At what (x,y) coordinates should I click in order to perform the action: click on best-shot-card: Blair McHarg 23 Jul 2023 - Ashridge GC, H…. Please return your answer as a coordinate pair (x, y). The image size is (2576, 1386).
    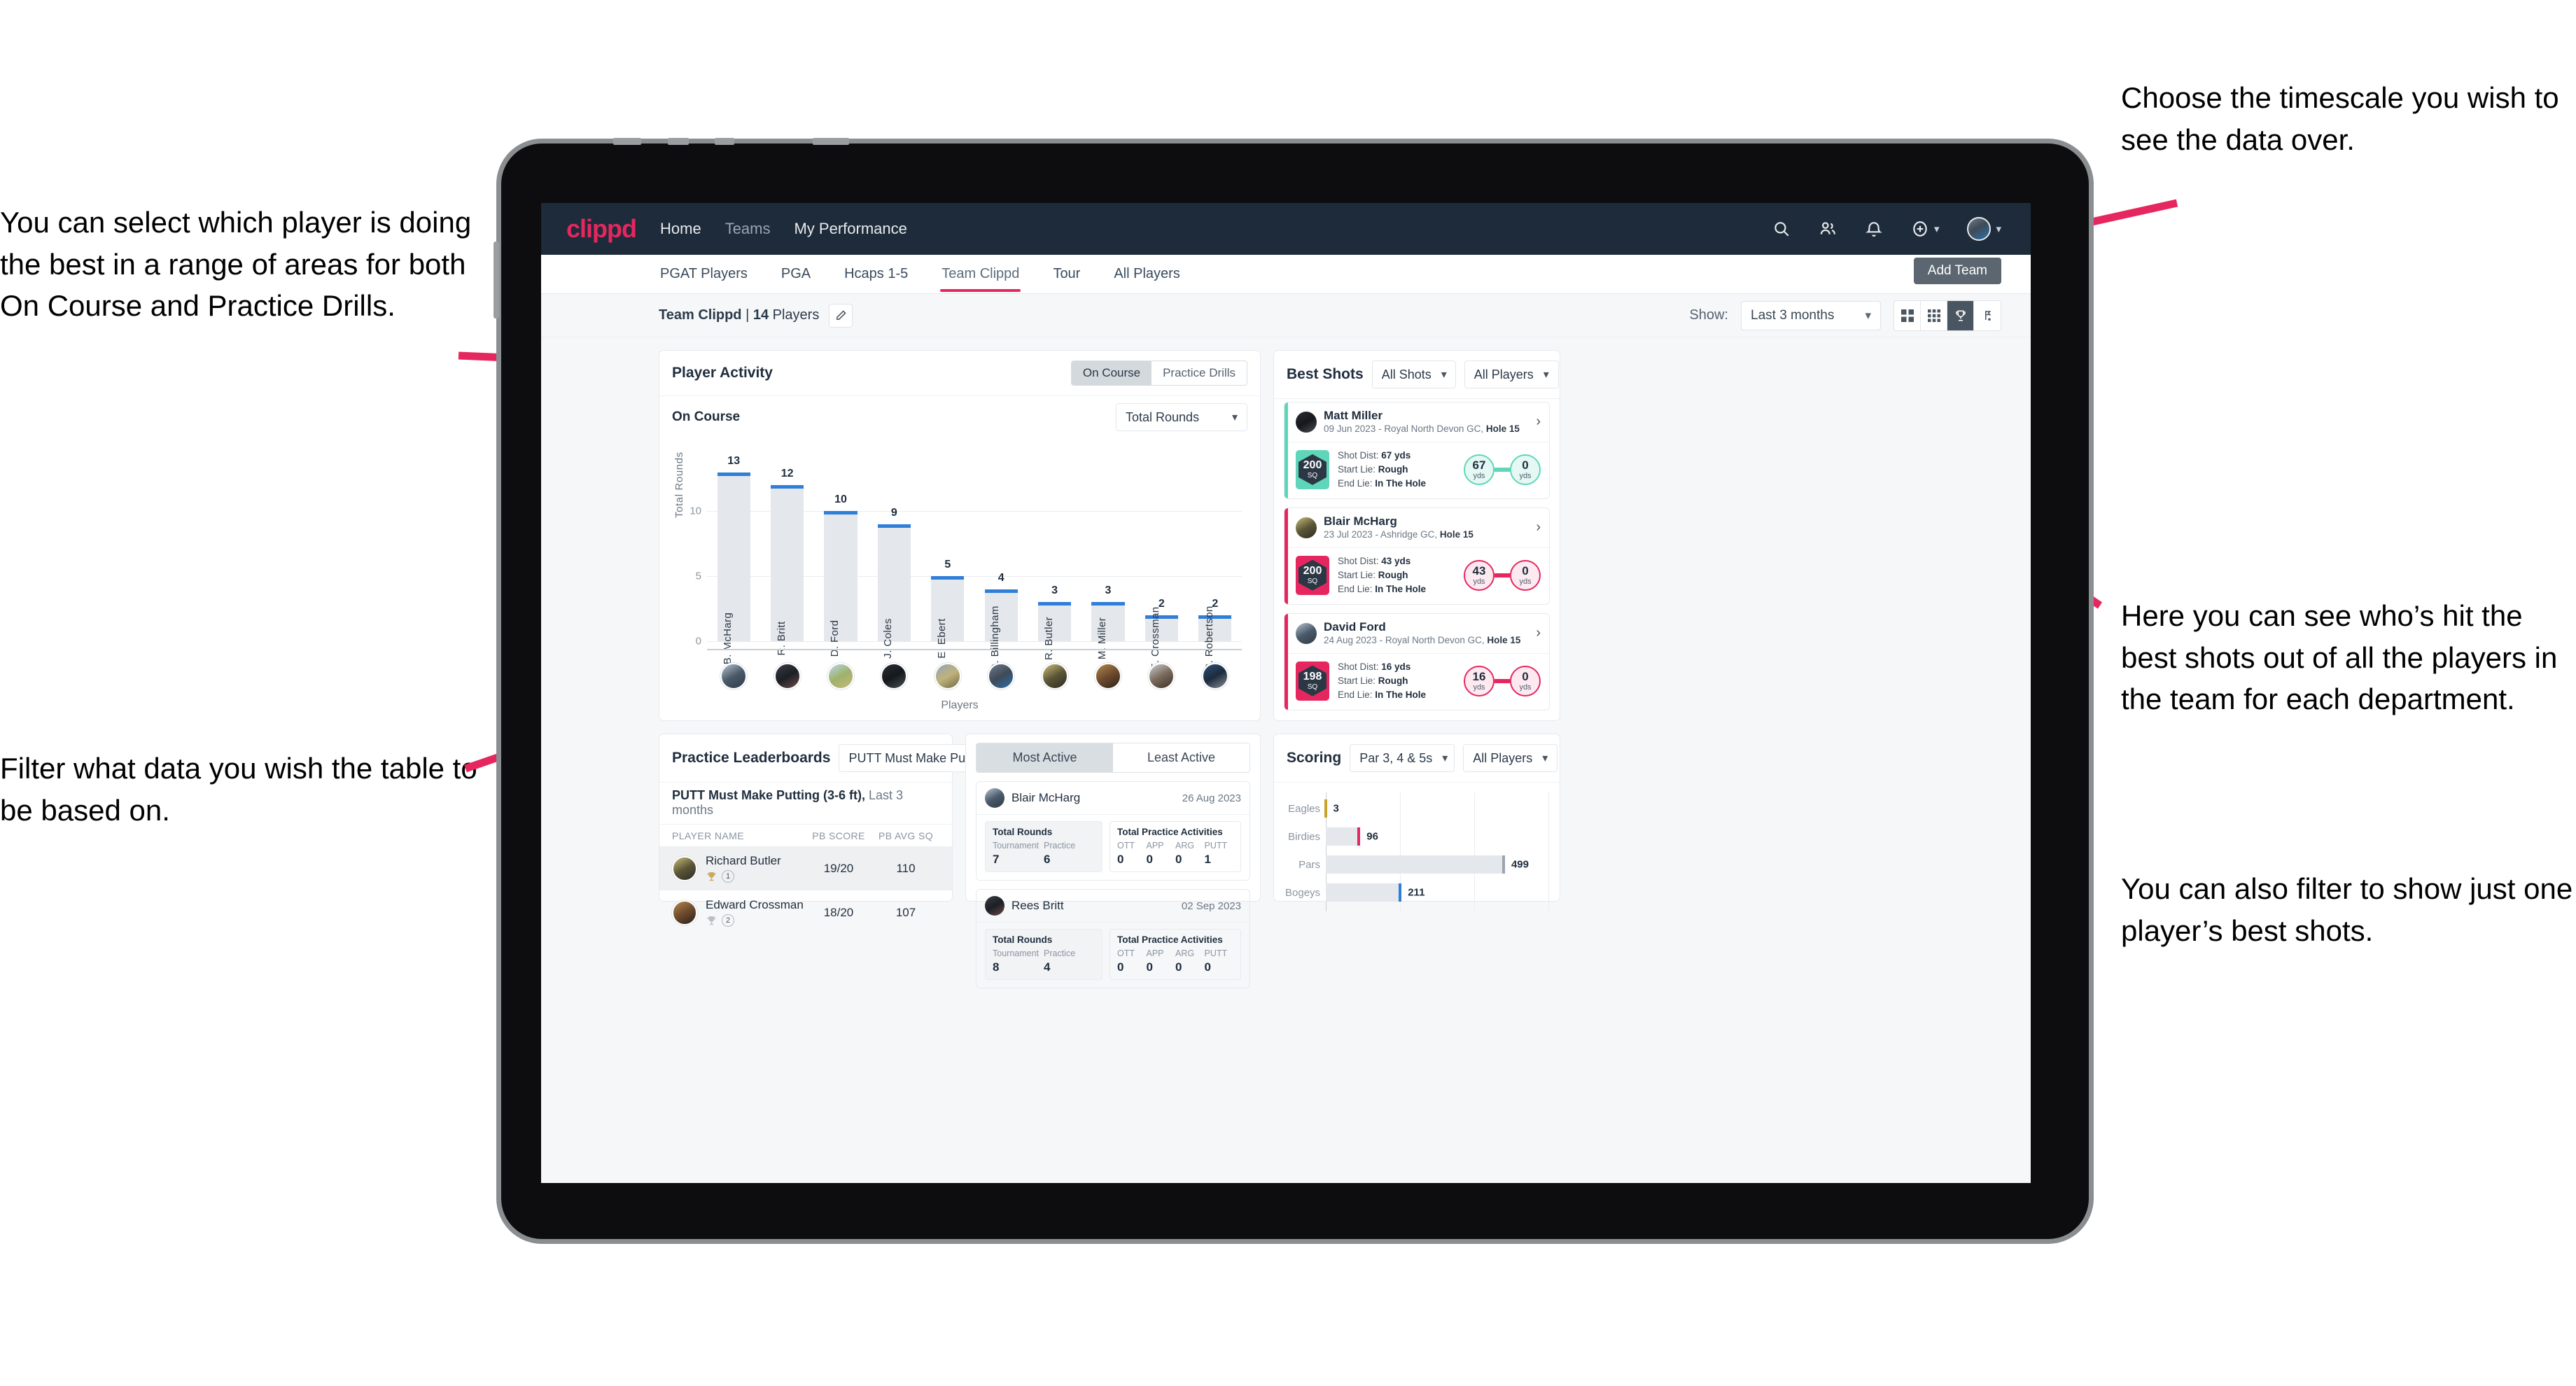
    Looking at the image, I should click on (1417, 556).